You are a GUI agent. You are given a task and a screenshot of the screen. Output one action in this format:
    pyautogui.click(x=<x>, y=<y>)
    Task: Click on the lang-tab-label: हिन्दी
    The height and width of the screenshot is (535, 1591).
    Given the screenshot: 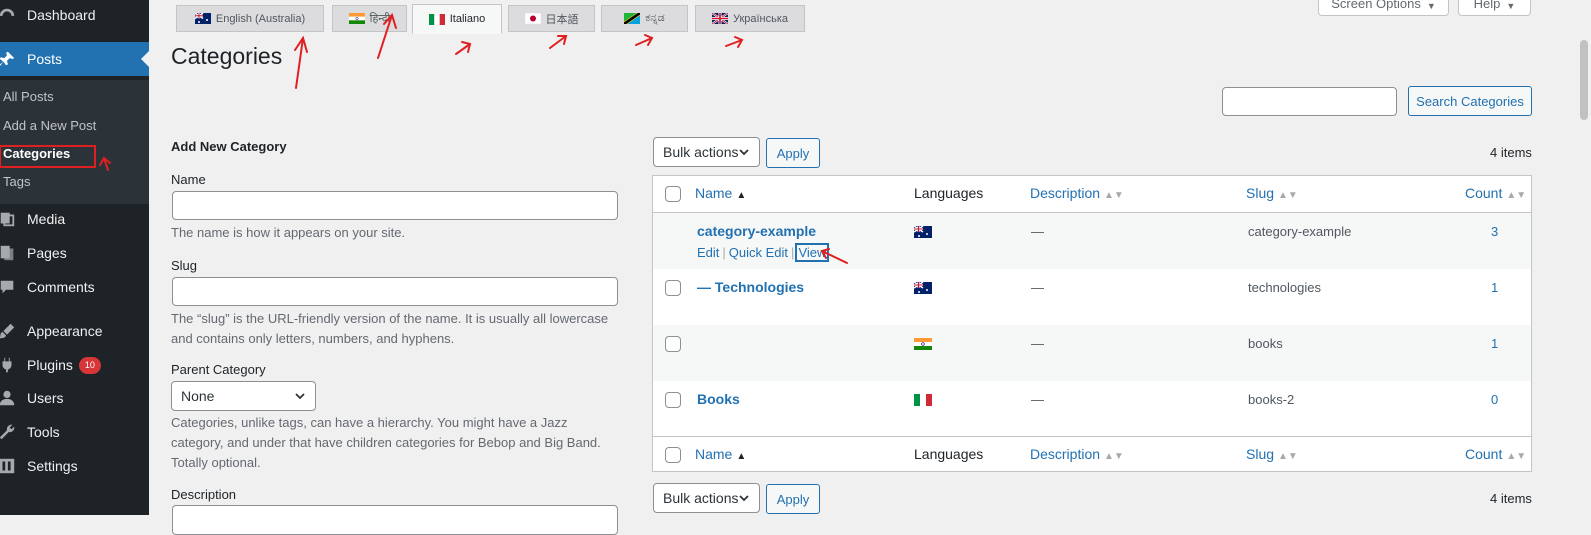 What is the action you would take?
    pyautogui.click(x=380, y=19)
    